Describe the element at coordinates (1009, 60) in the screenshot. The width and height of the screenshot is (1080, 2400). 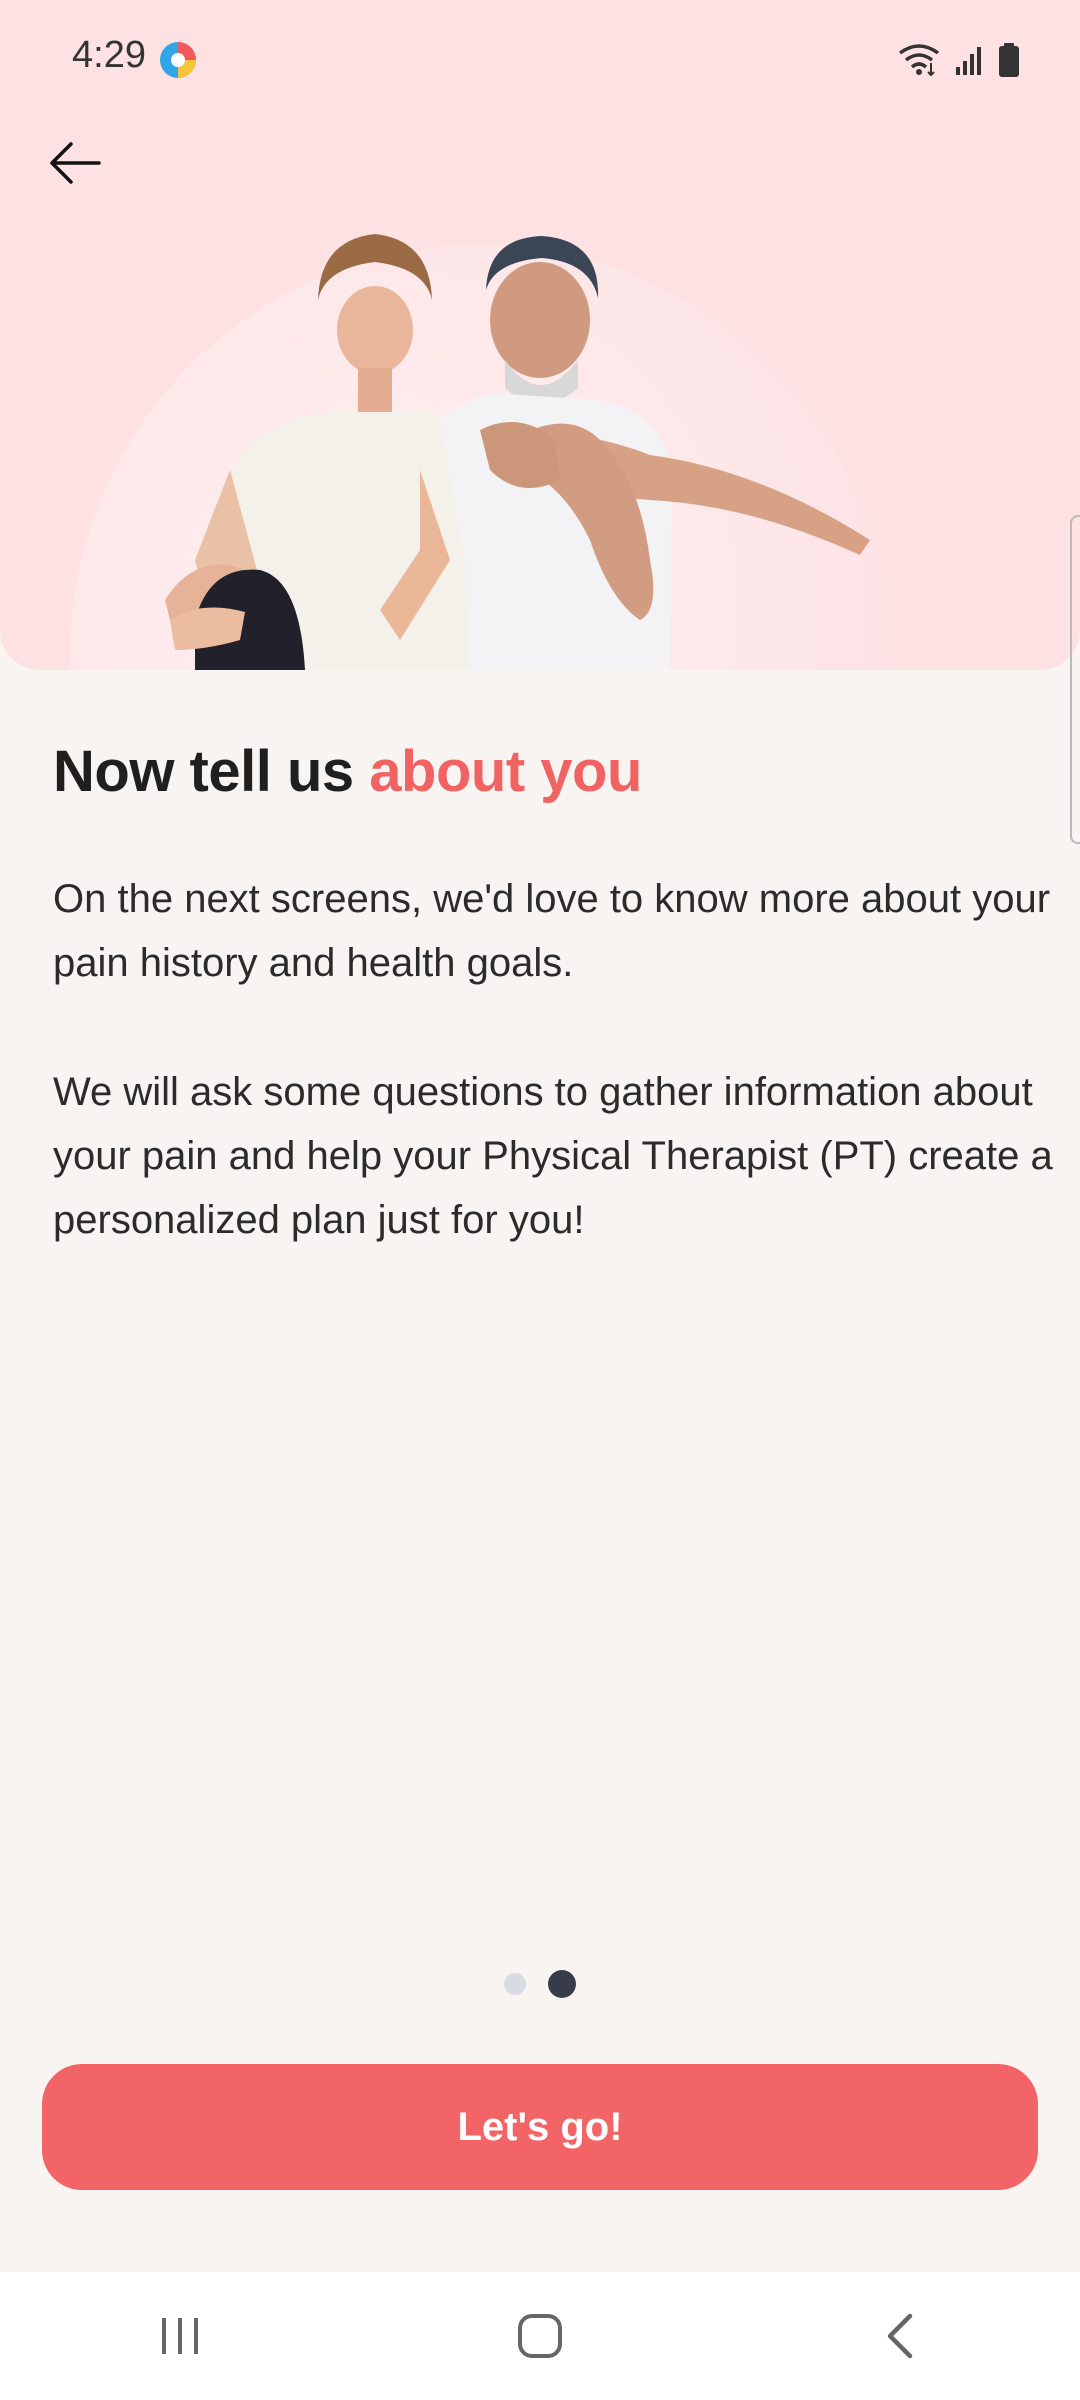
I see `battery-icon` at that location.